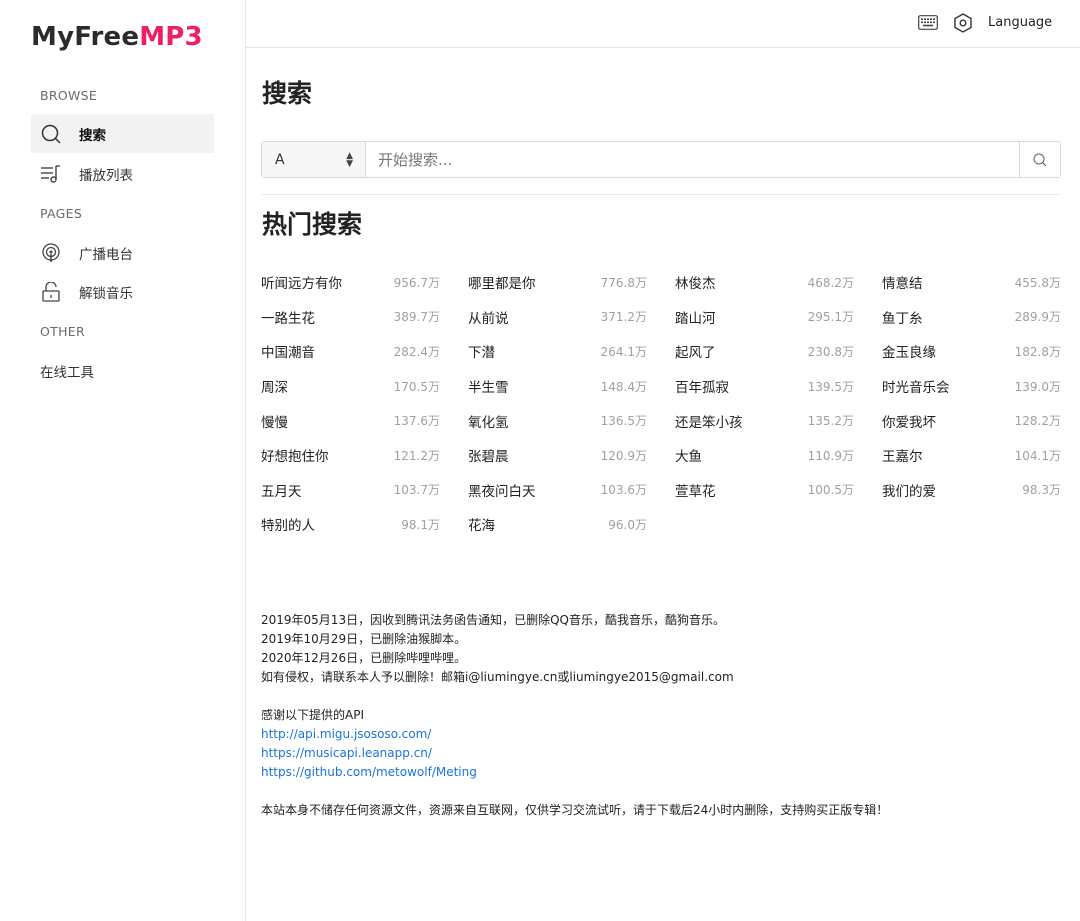 The image size is (1080, 921). Describe the element at coordinates (651, 772) in the screenshot. I see `api-link: https://github.com/metowolf/Meting` at that location.